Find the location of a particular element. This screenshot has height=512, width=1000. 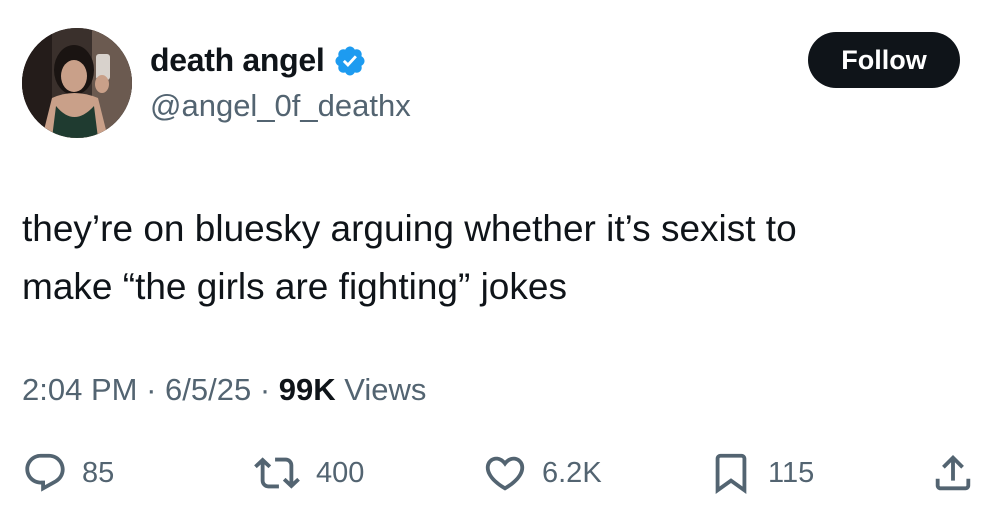

retweet-icon is located at coordinates (277, 473).